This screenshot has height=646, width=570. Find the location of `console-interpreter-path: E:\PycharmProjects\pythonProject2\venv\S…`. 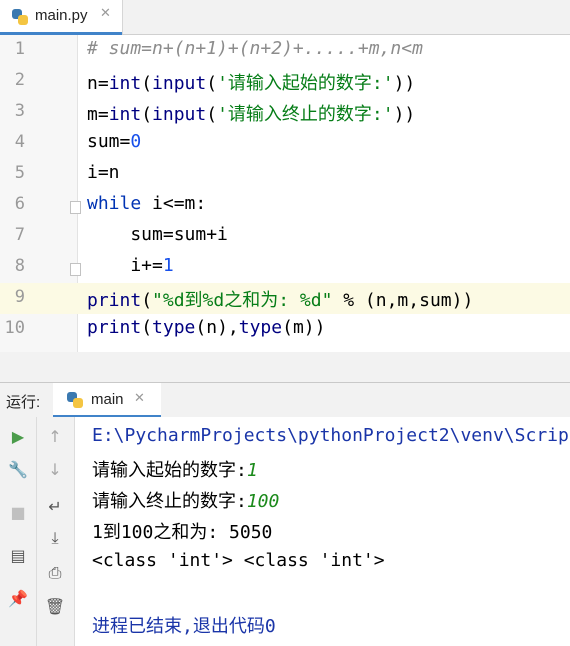

console-interpreter-path: E:\PycharmProjects\pythonProject2\venv\S… is located at coordinates (330, 435).